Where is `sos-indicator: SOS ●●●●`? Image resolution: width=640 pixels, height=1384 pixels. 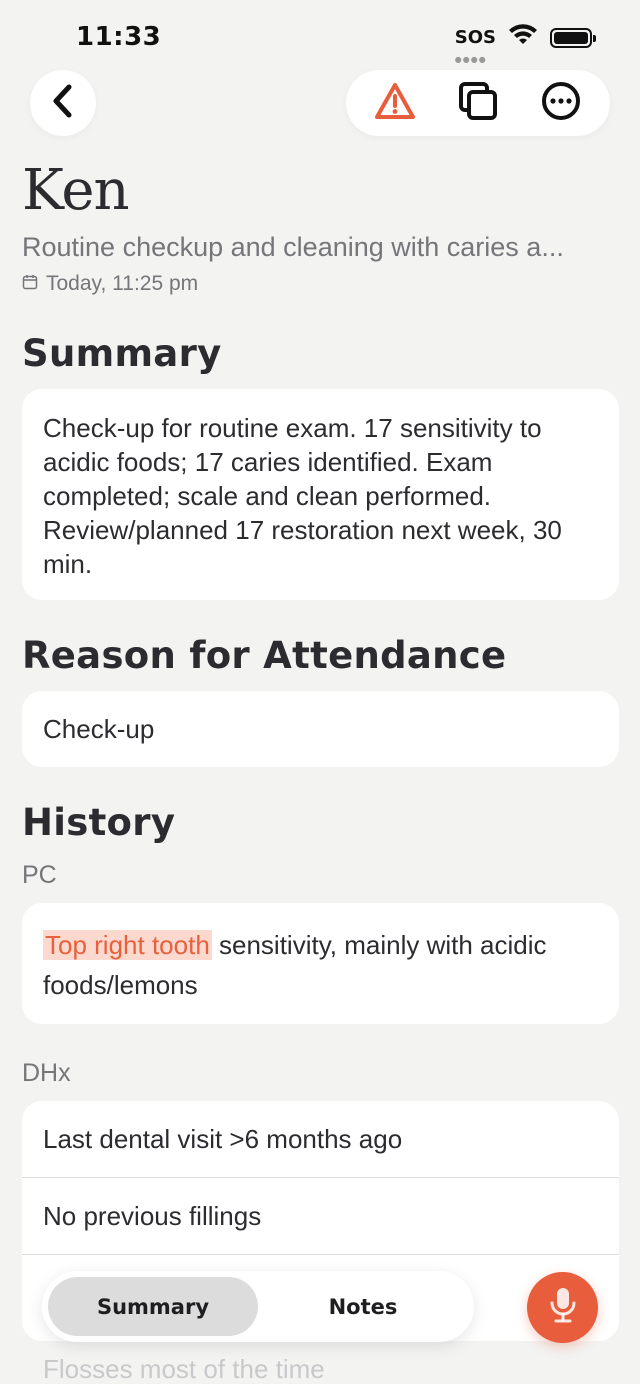
sos-indicator: SOS ●●●● is located at coordinates (475, 45).